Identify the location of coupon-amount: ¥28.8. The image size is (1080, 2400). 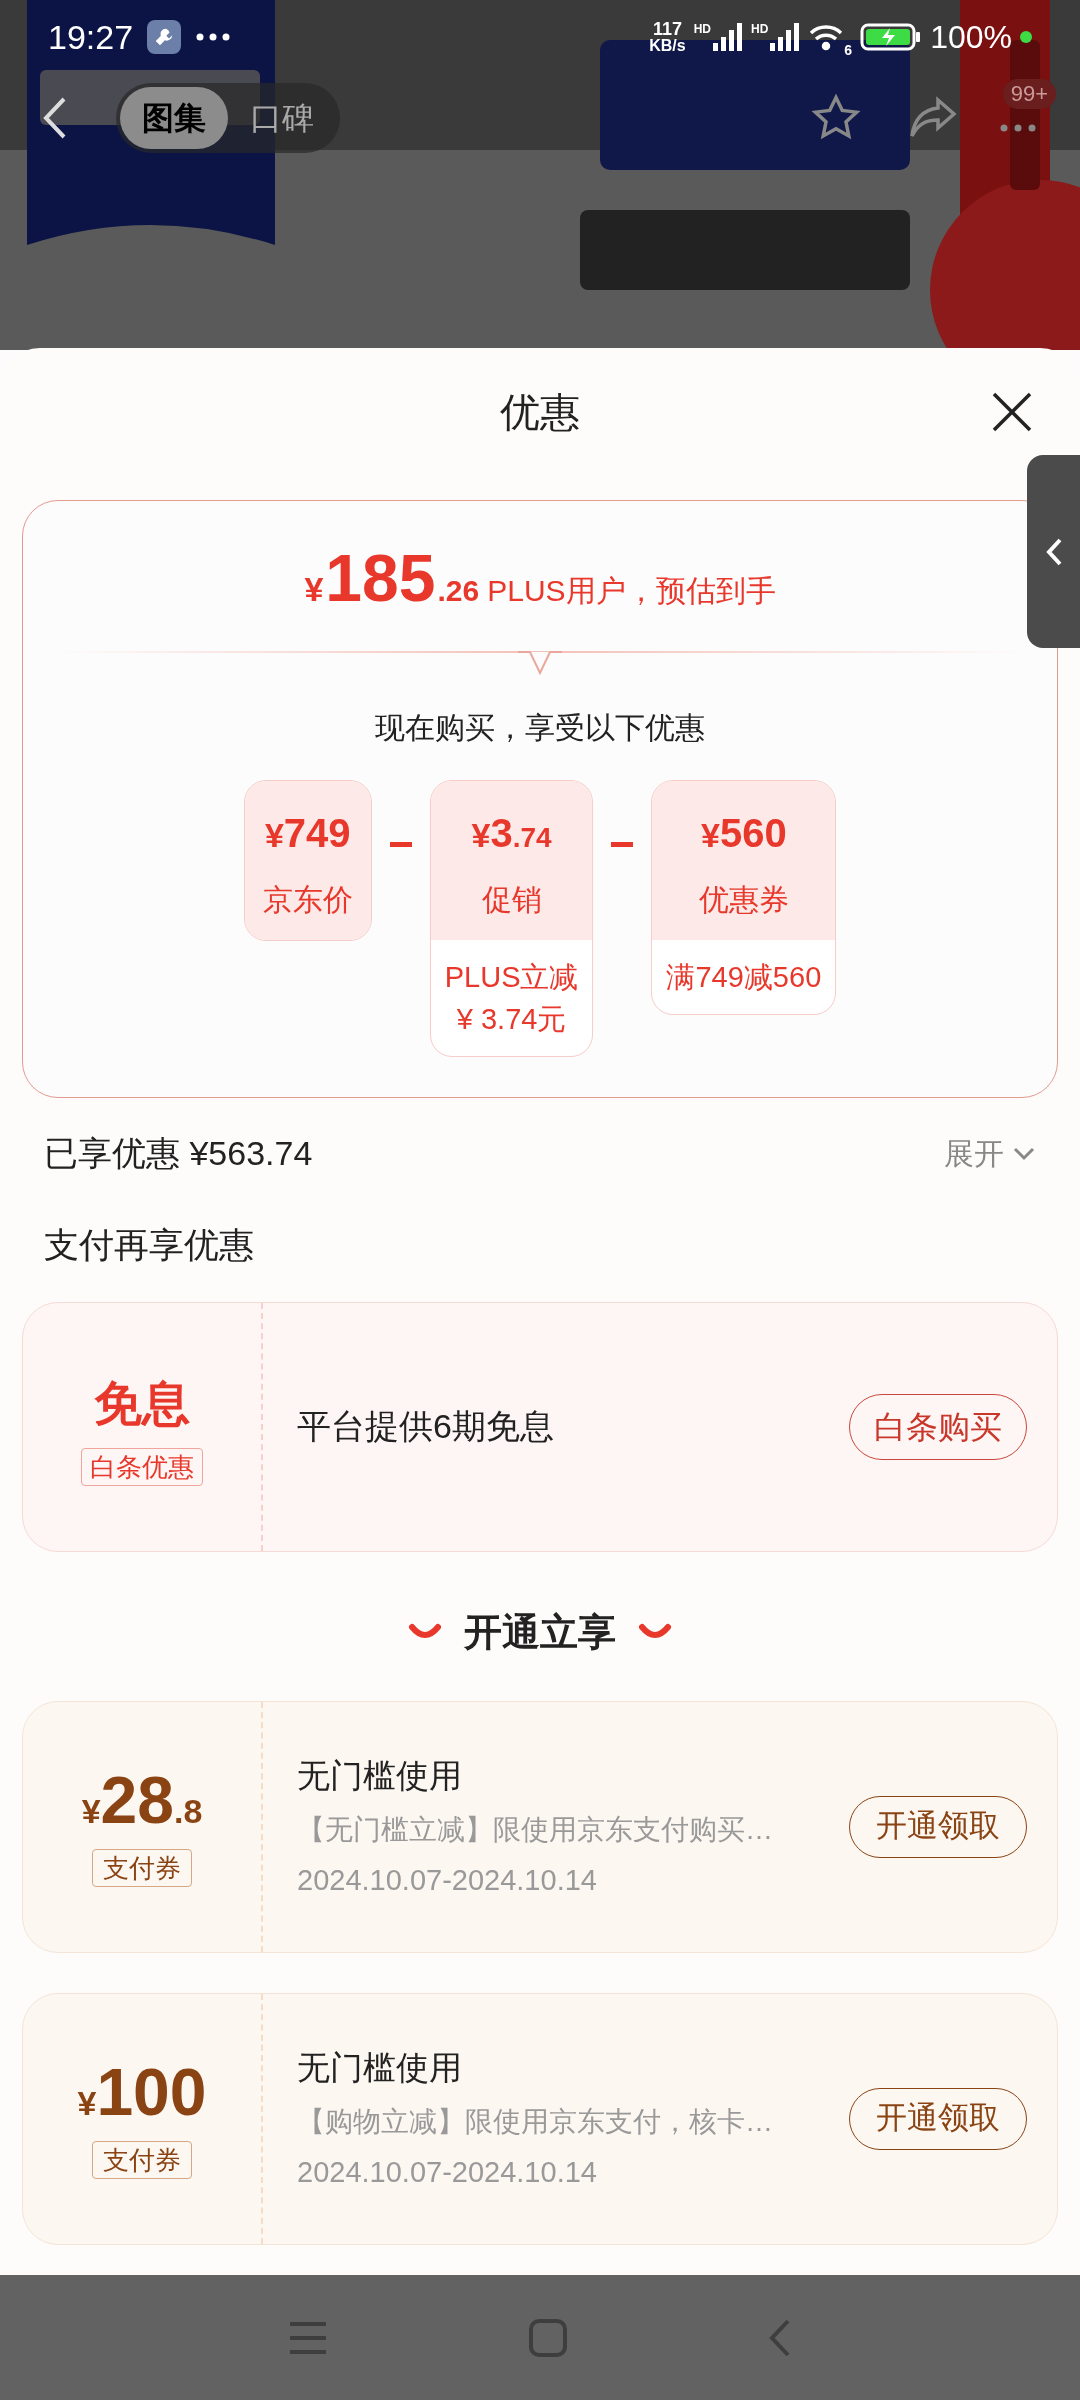
(142, 1801).